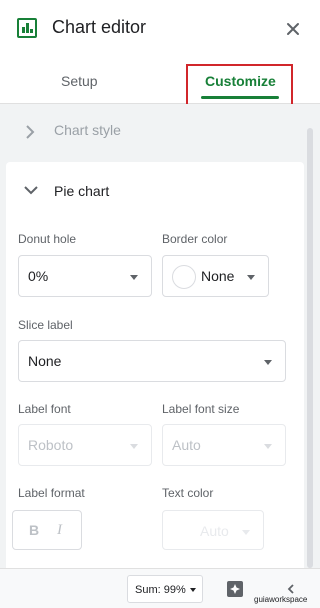  Describe the element at coordinates (224, 445) in the screenshot. I see `label-font-size-dropdown: Auto` at that location.